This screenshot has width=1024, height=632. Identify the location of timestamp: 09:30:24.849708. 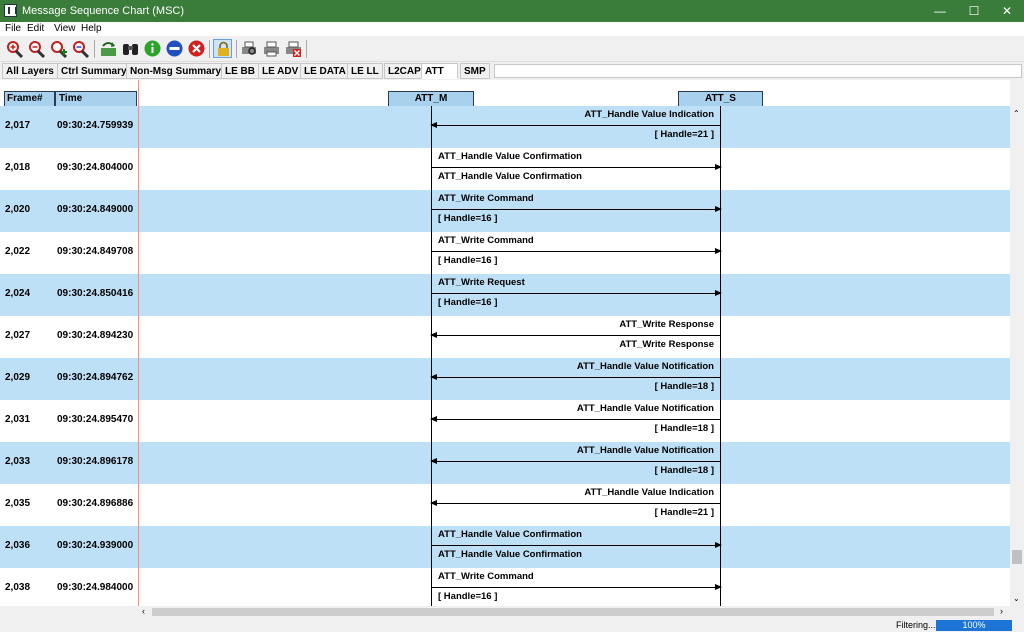
(95, 251).